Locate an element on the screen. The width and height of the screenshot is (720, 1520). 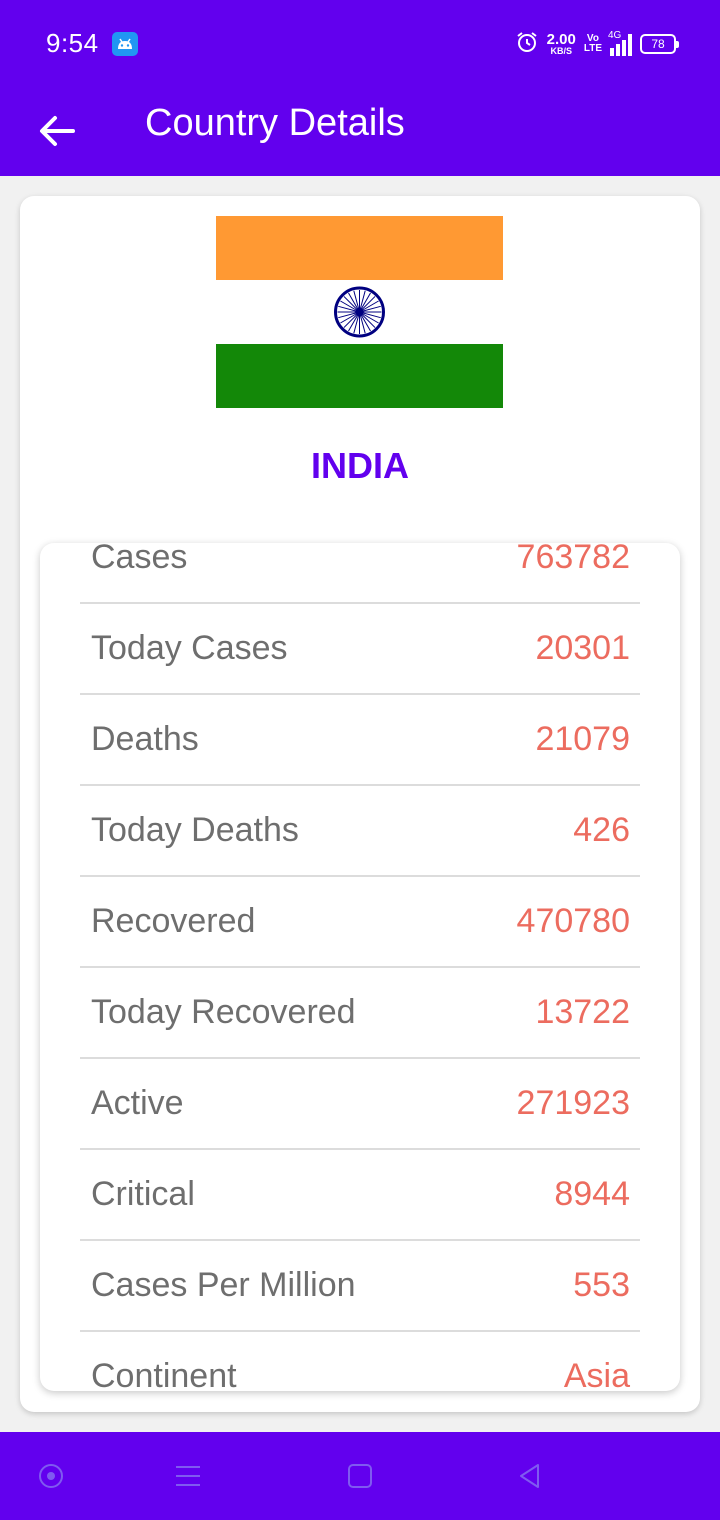
stat-label: Continent is located at coordinates (164, 1374).